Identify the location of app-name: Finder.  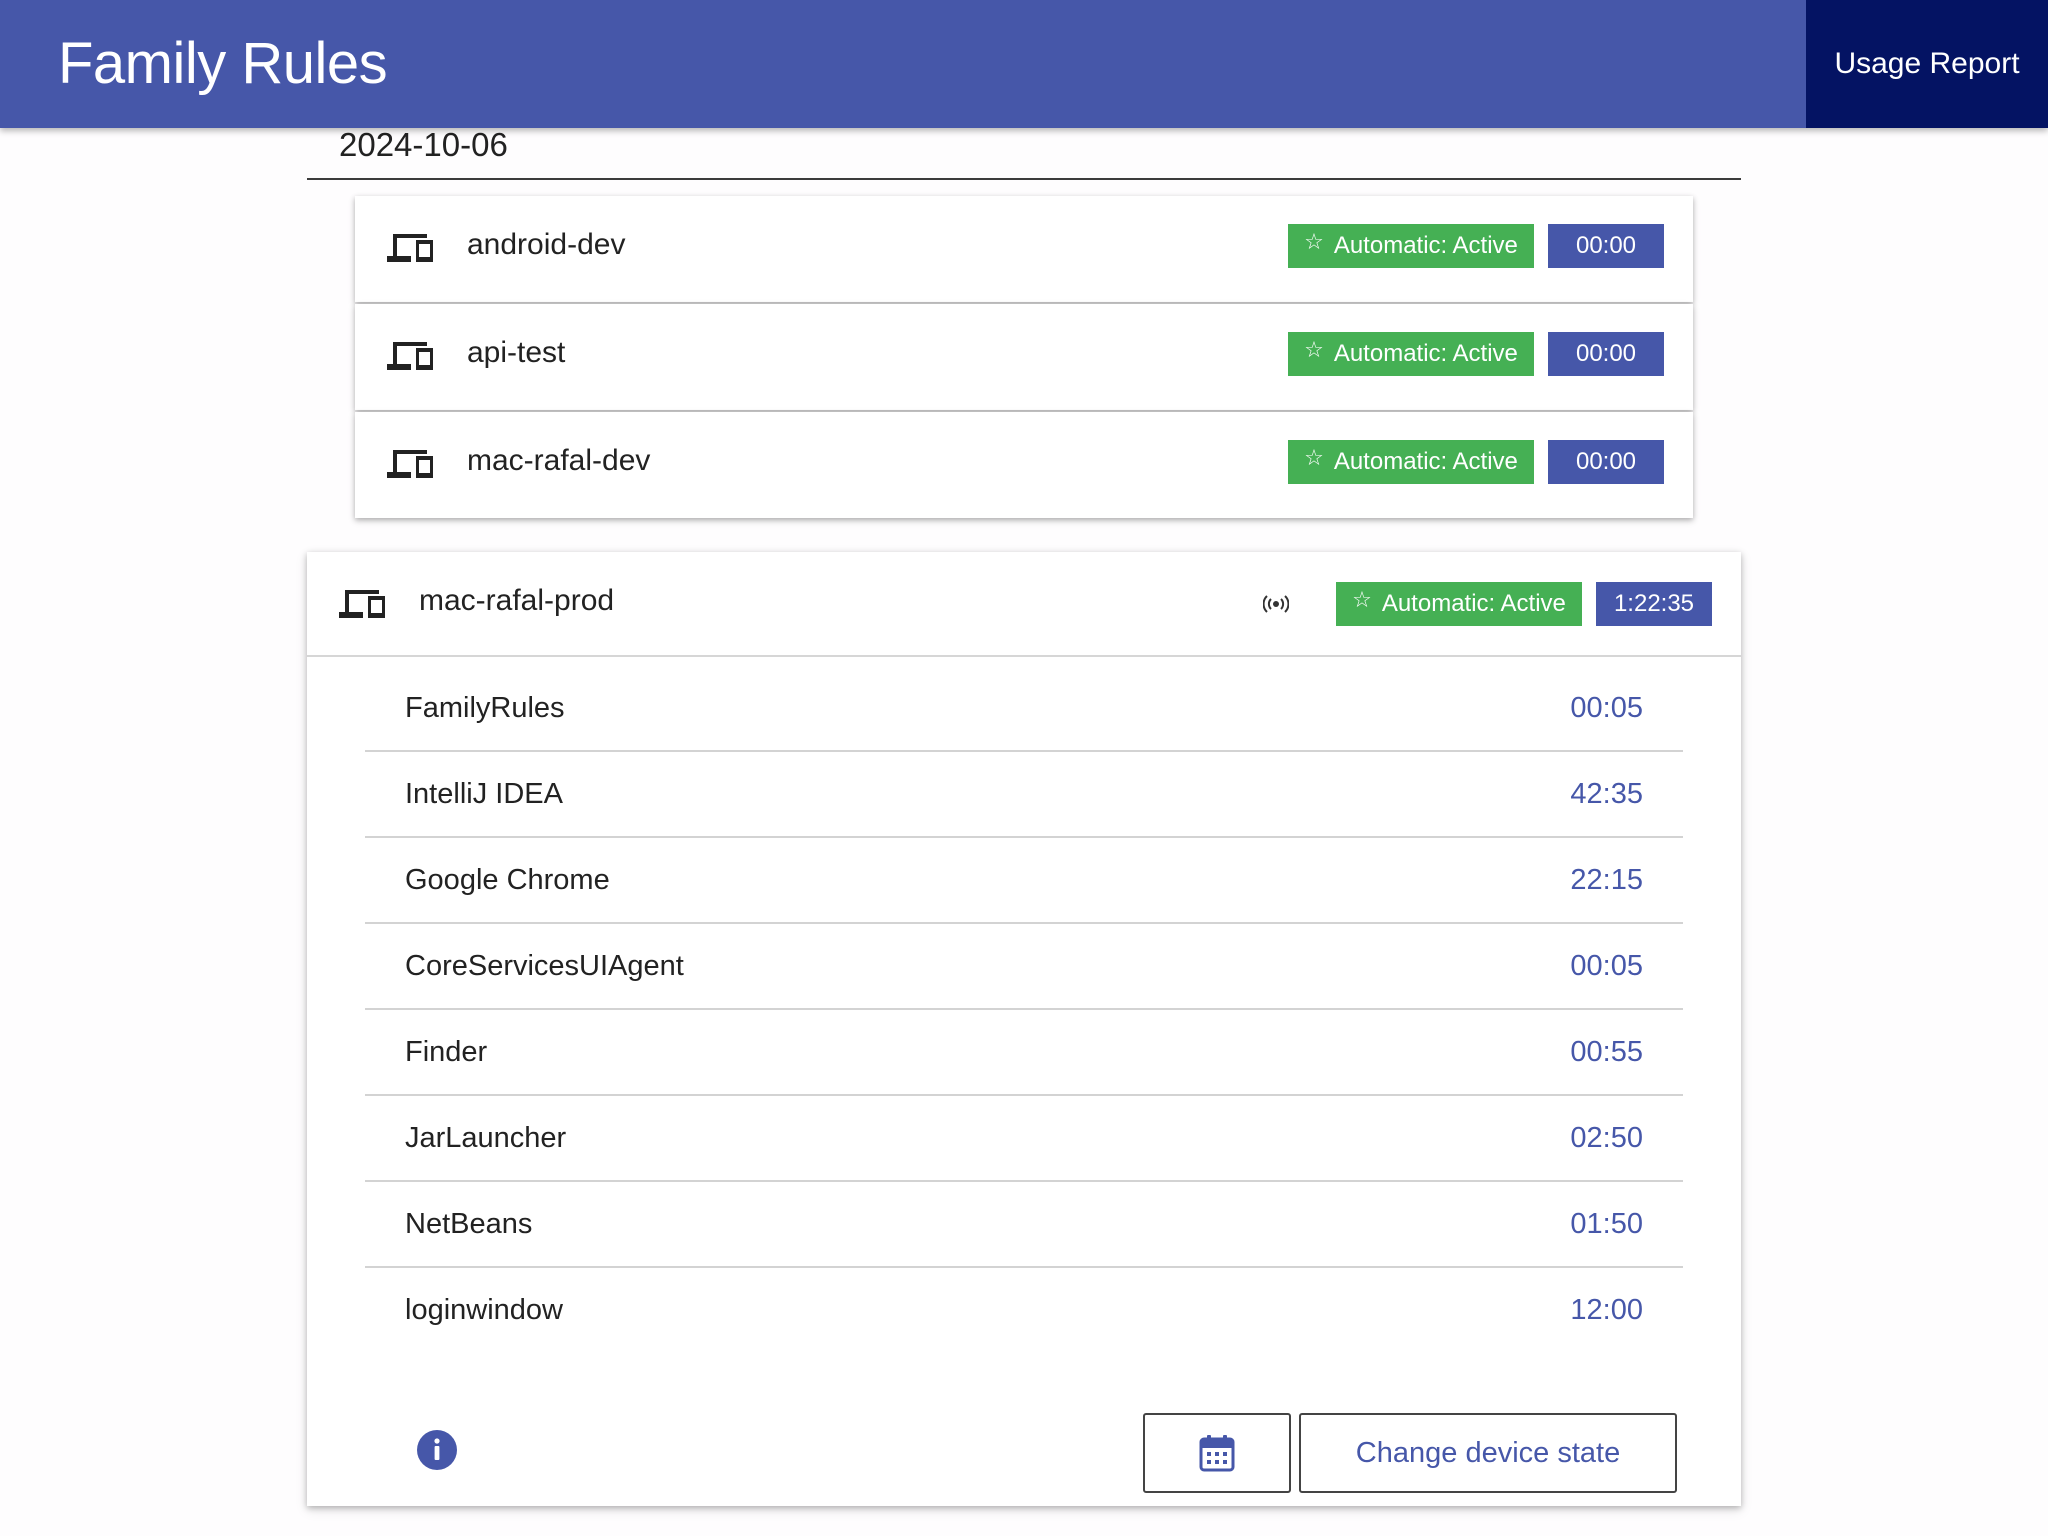
(446, 1052).